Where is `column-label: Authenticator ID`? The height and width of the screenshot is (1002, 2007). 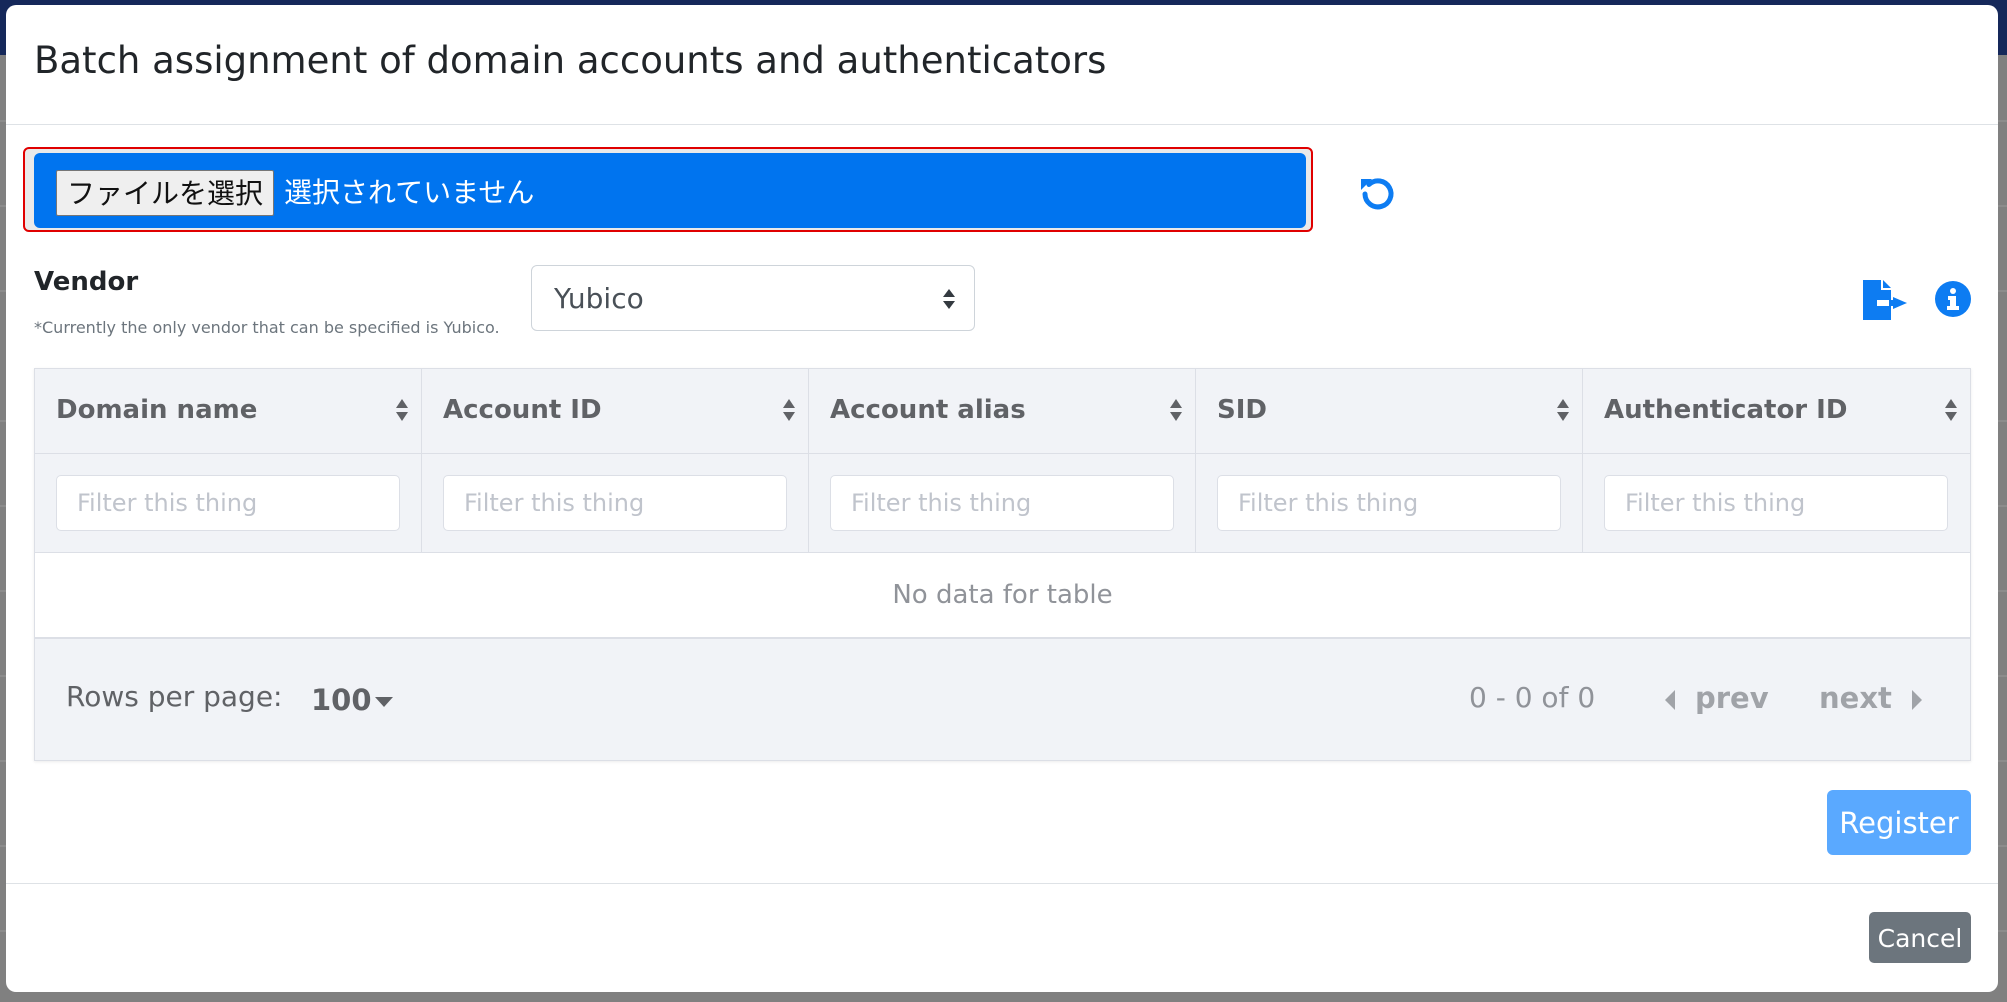
column-label: Authenticator ID is located at coordinates (1726, 410).